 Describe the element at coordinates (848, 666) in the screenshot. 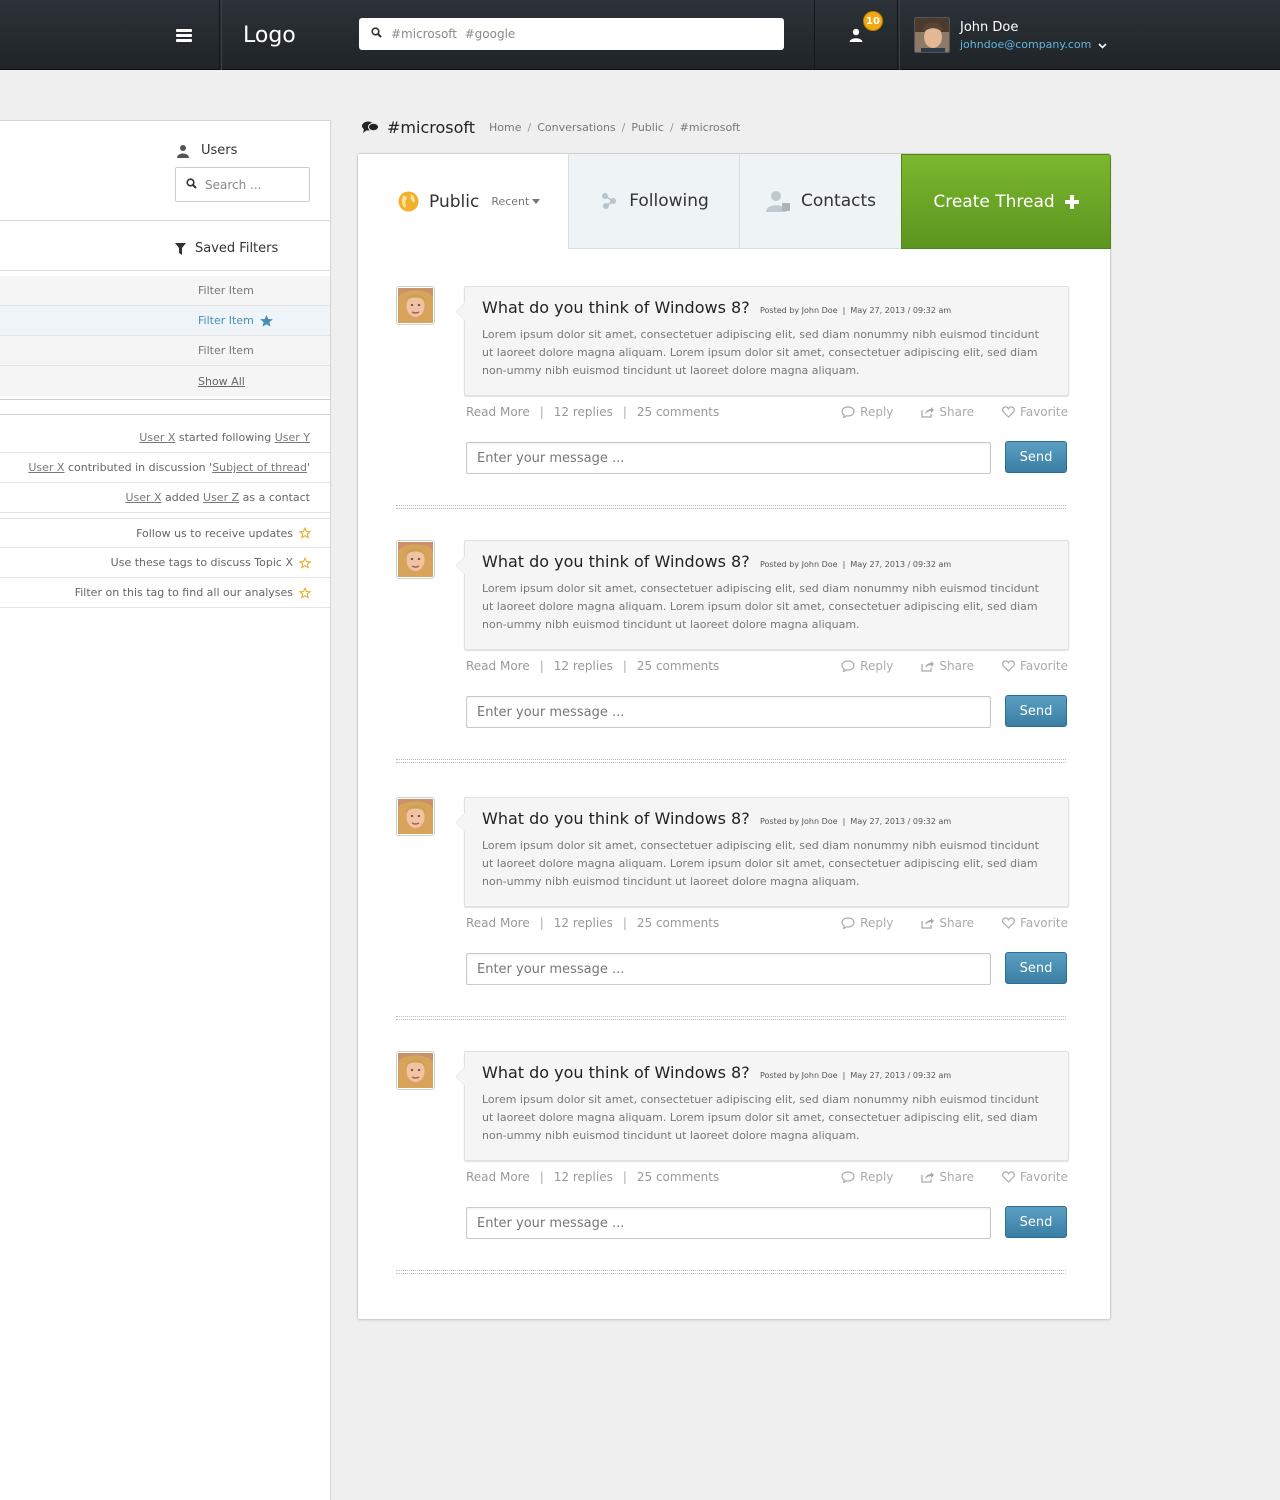

I see `speech-bubble-icon` at that location.